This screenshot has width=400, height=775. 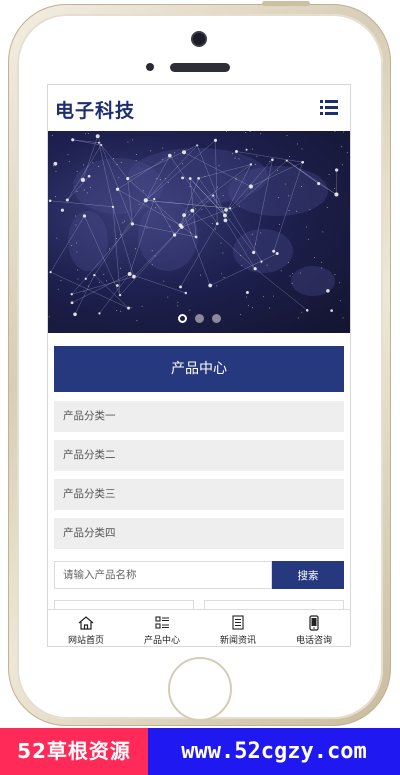 I want to click on category-item: 产品分类一, so click(x=199, y=416).